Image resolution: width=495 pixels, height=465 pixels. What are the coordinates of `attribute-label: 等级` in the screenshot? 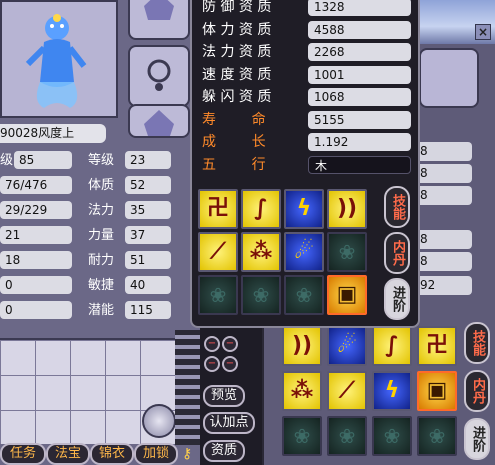 It's located at (101, 160).